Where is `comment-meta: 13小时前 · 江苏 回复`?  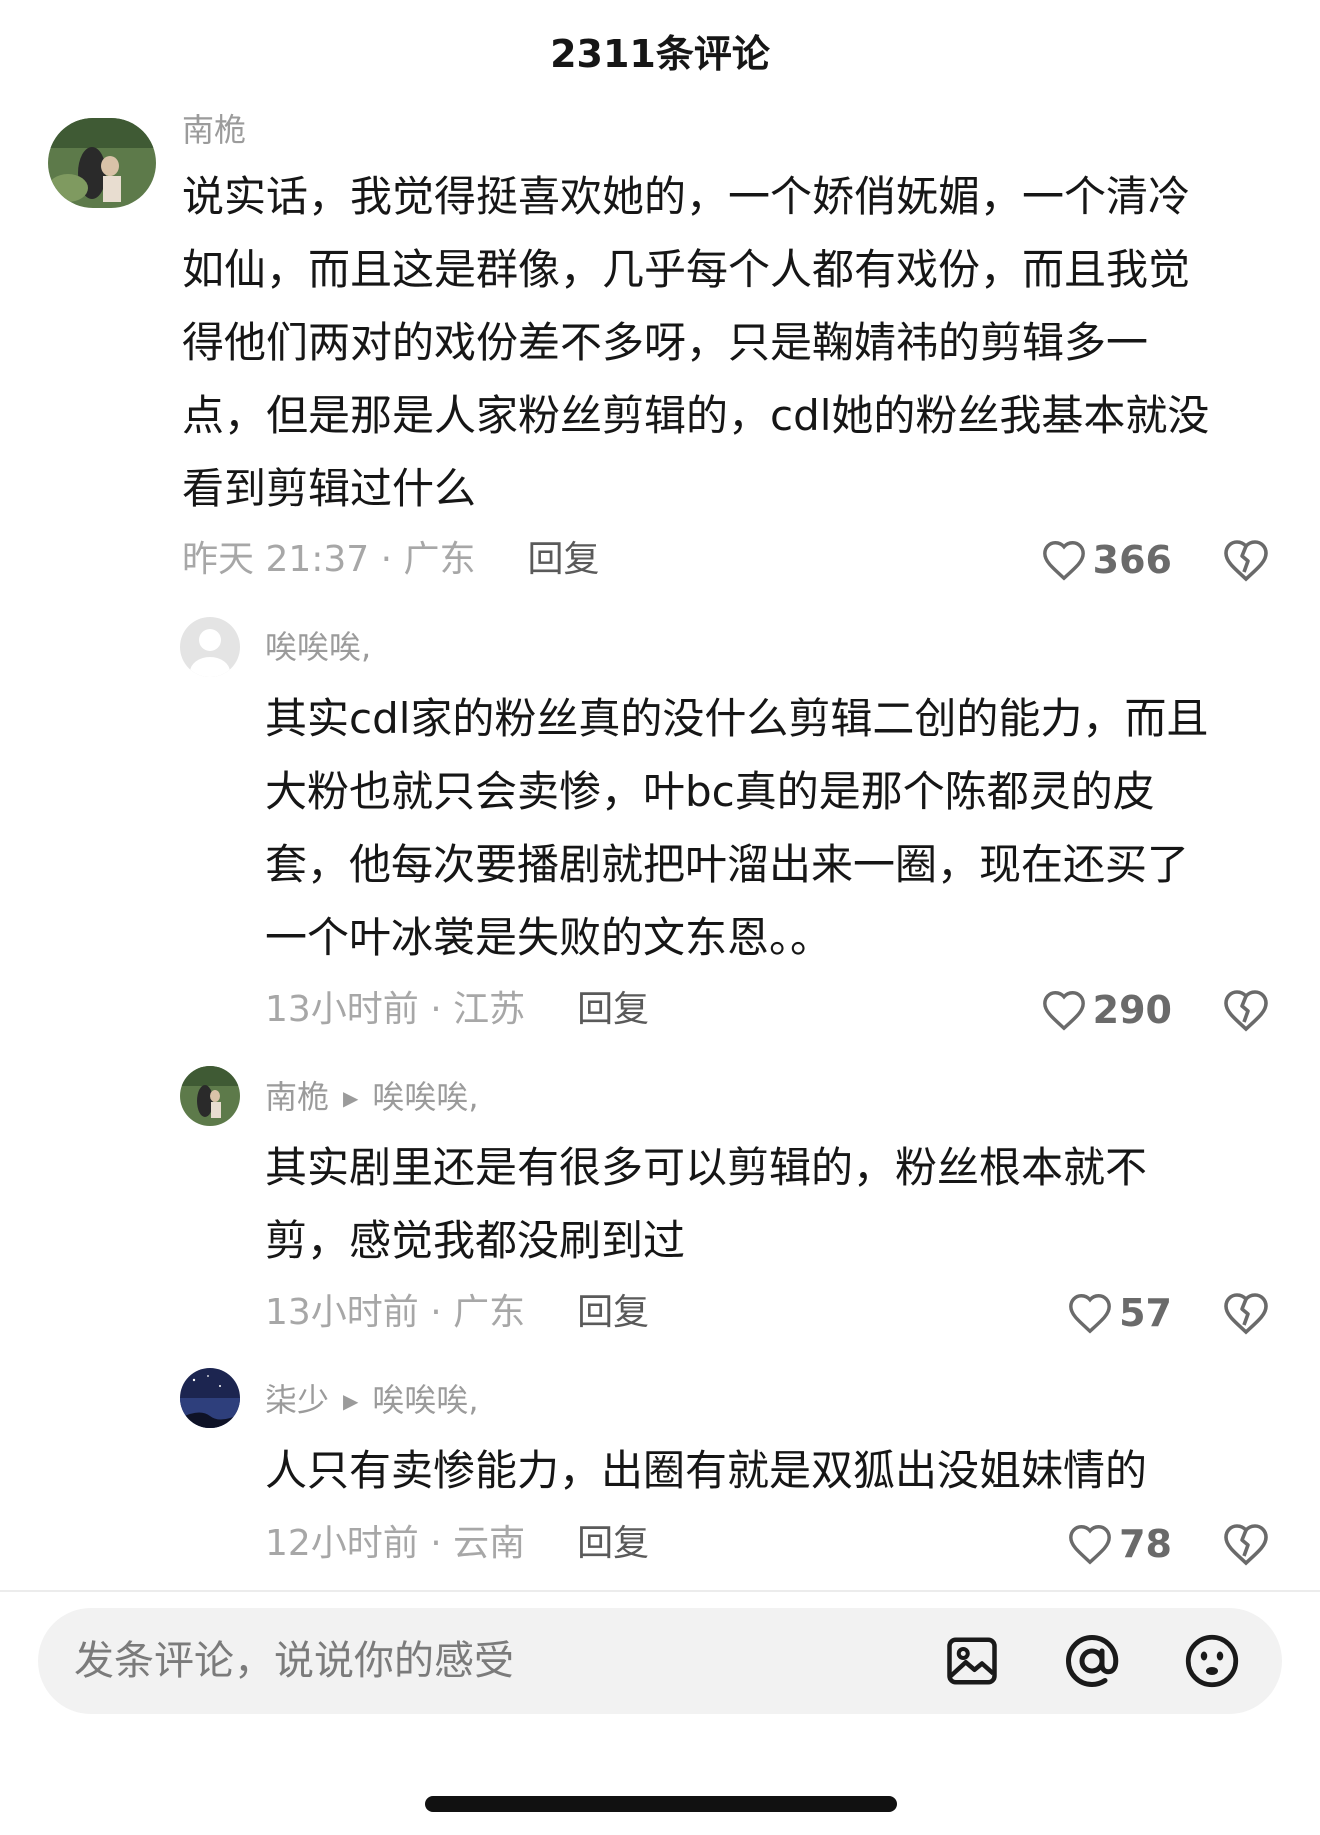
comment-meta: 13小时前 · 江苏 回复 is located at coordinates (457, 1010).